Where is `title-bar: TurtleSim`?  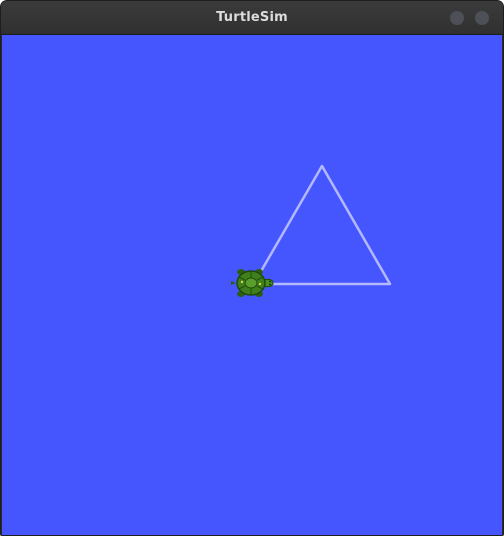
title-bar: TurtleSim is located at coordinates (252, 18).